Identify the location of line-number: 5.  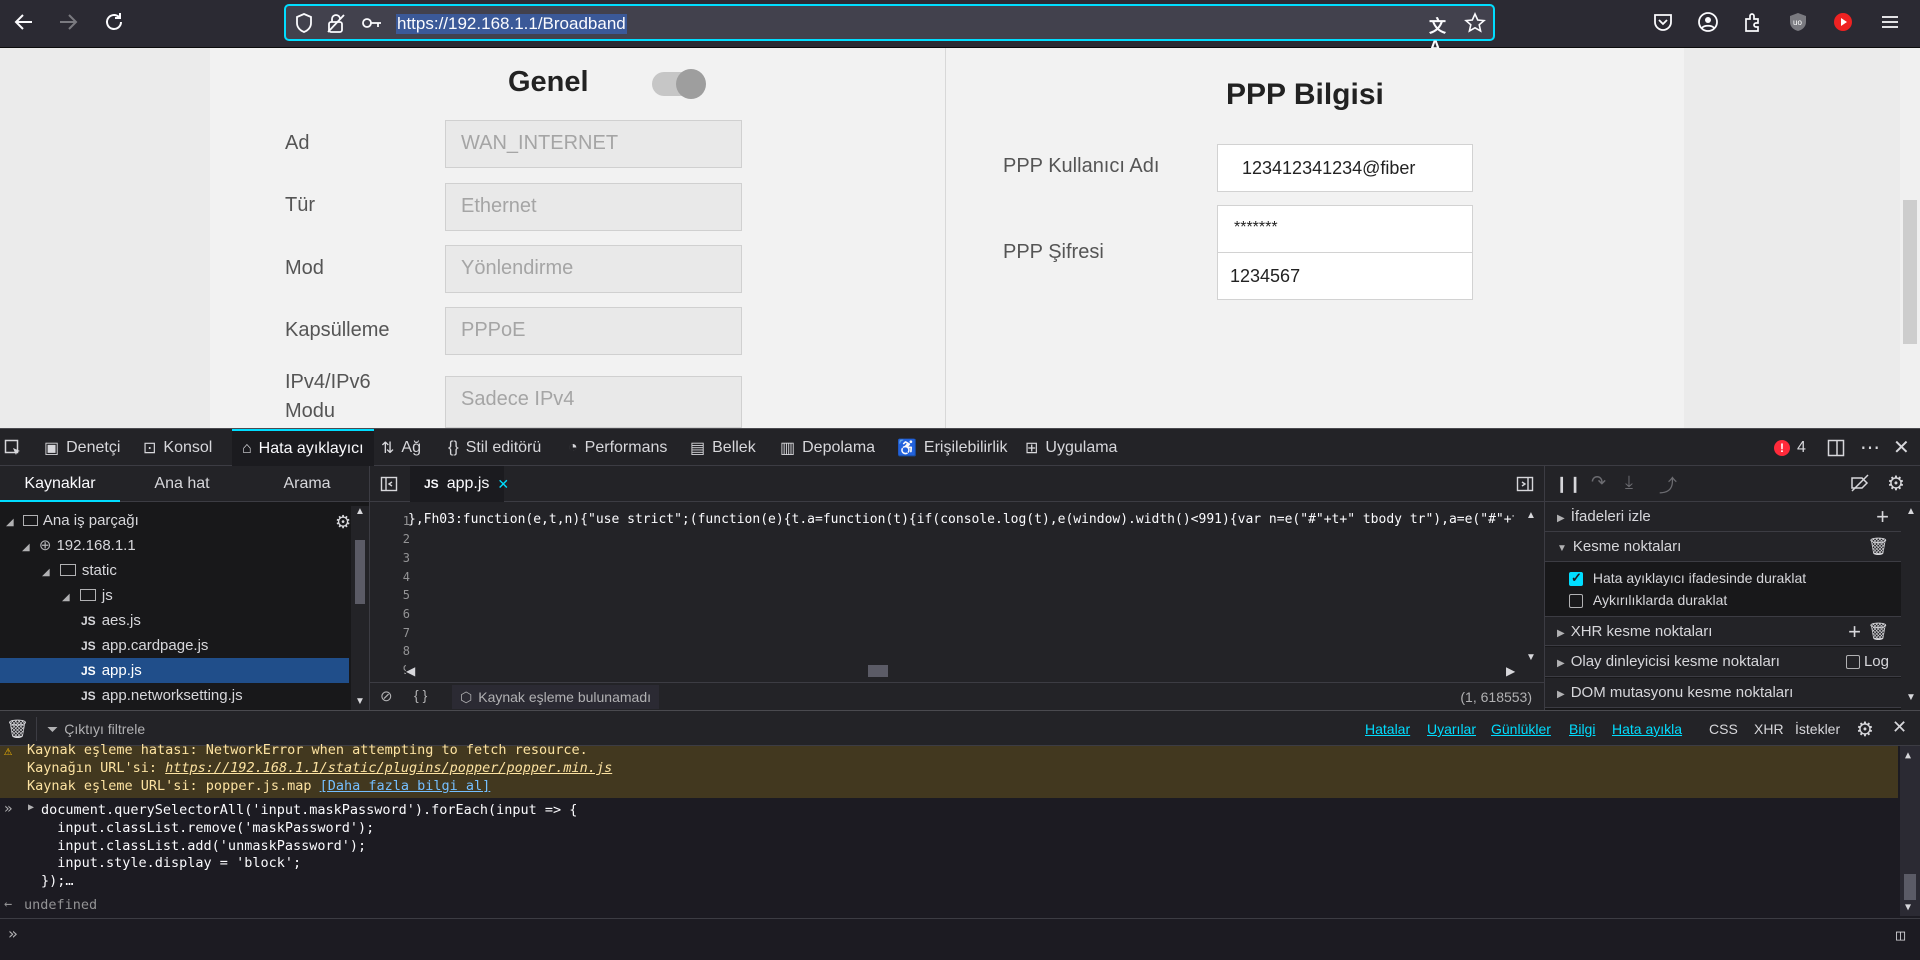
(395, 595).